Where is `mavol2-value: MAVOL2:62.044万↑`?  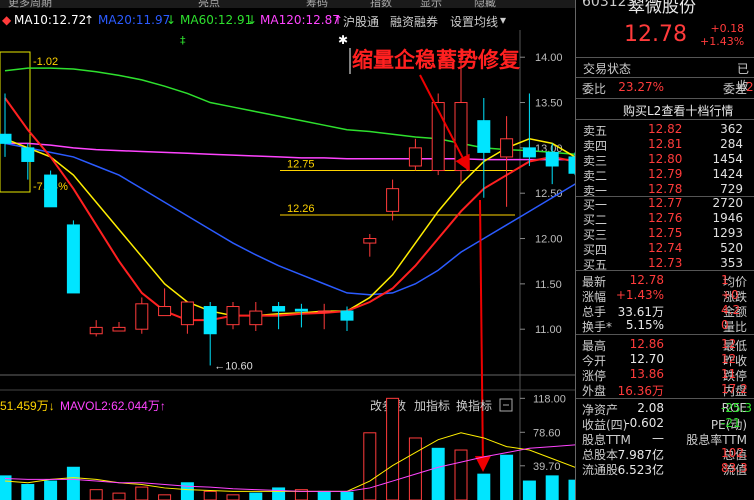
mavol2-value: MAVOL2:62.044万↑ is located at coordinates (113, 406).